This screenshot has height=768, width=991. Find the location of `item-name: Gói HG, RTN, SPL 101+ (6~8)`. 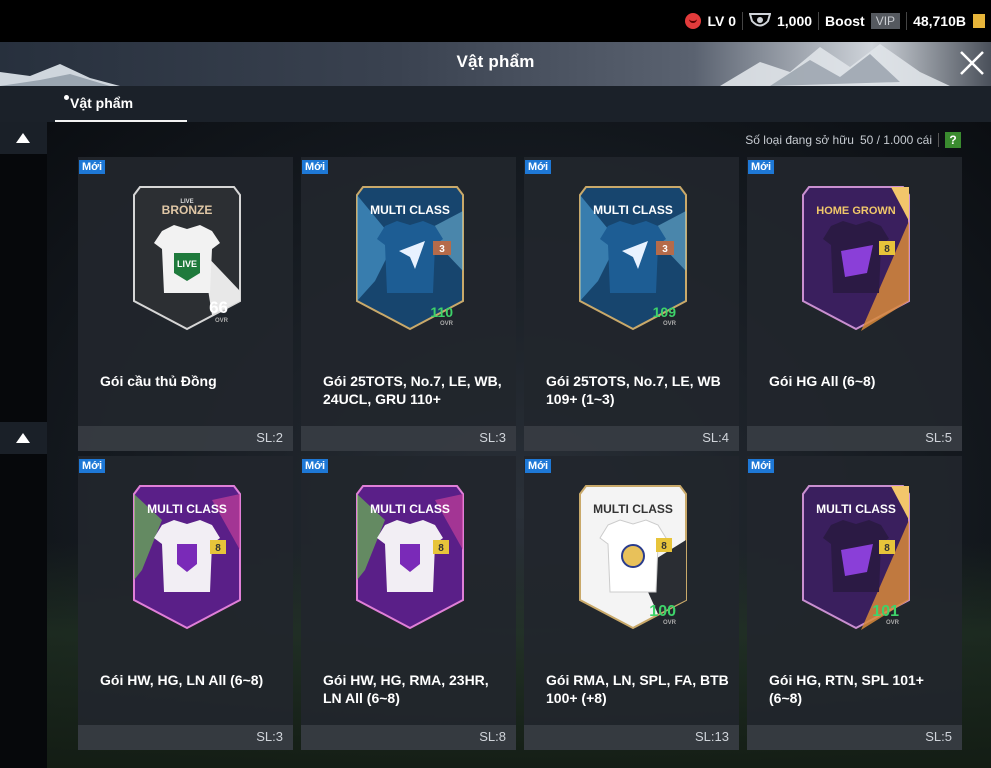

item-name: Gói HG, RTN, SPL 101+ (6~8) is located at coordinates (846, 689).